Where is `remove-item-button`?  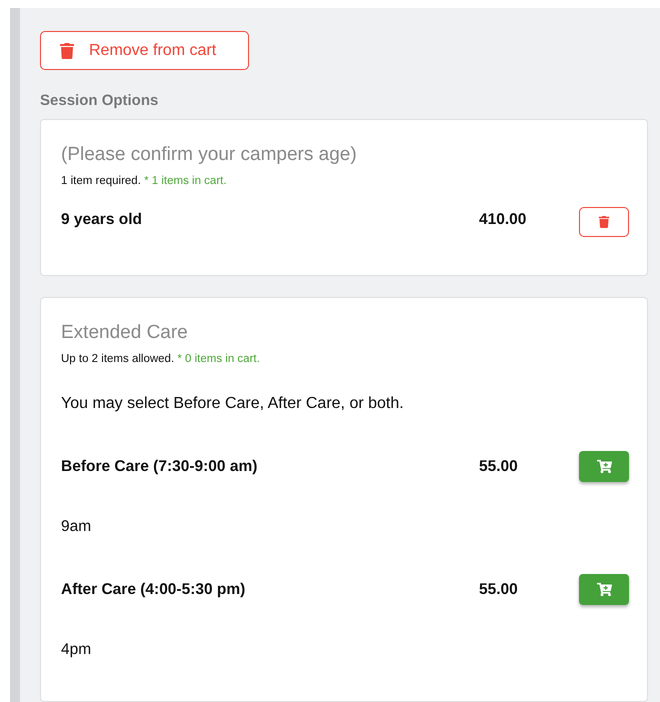
remove-item-button is located at coordinates (604, 222).